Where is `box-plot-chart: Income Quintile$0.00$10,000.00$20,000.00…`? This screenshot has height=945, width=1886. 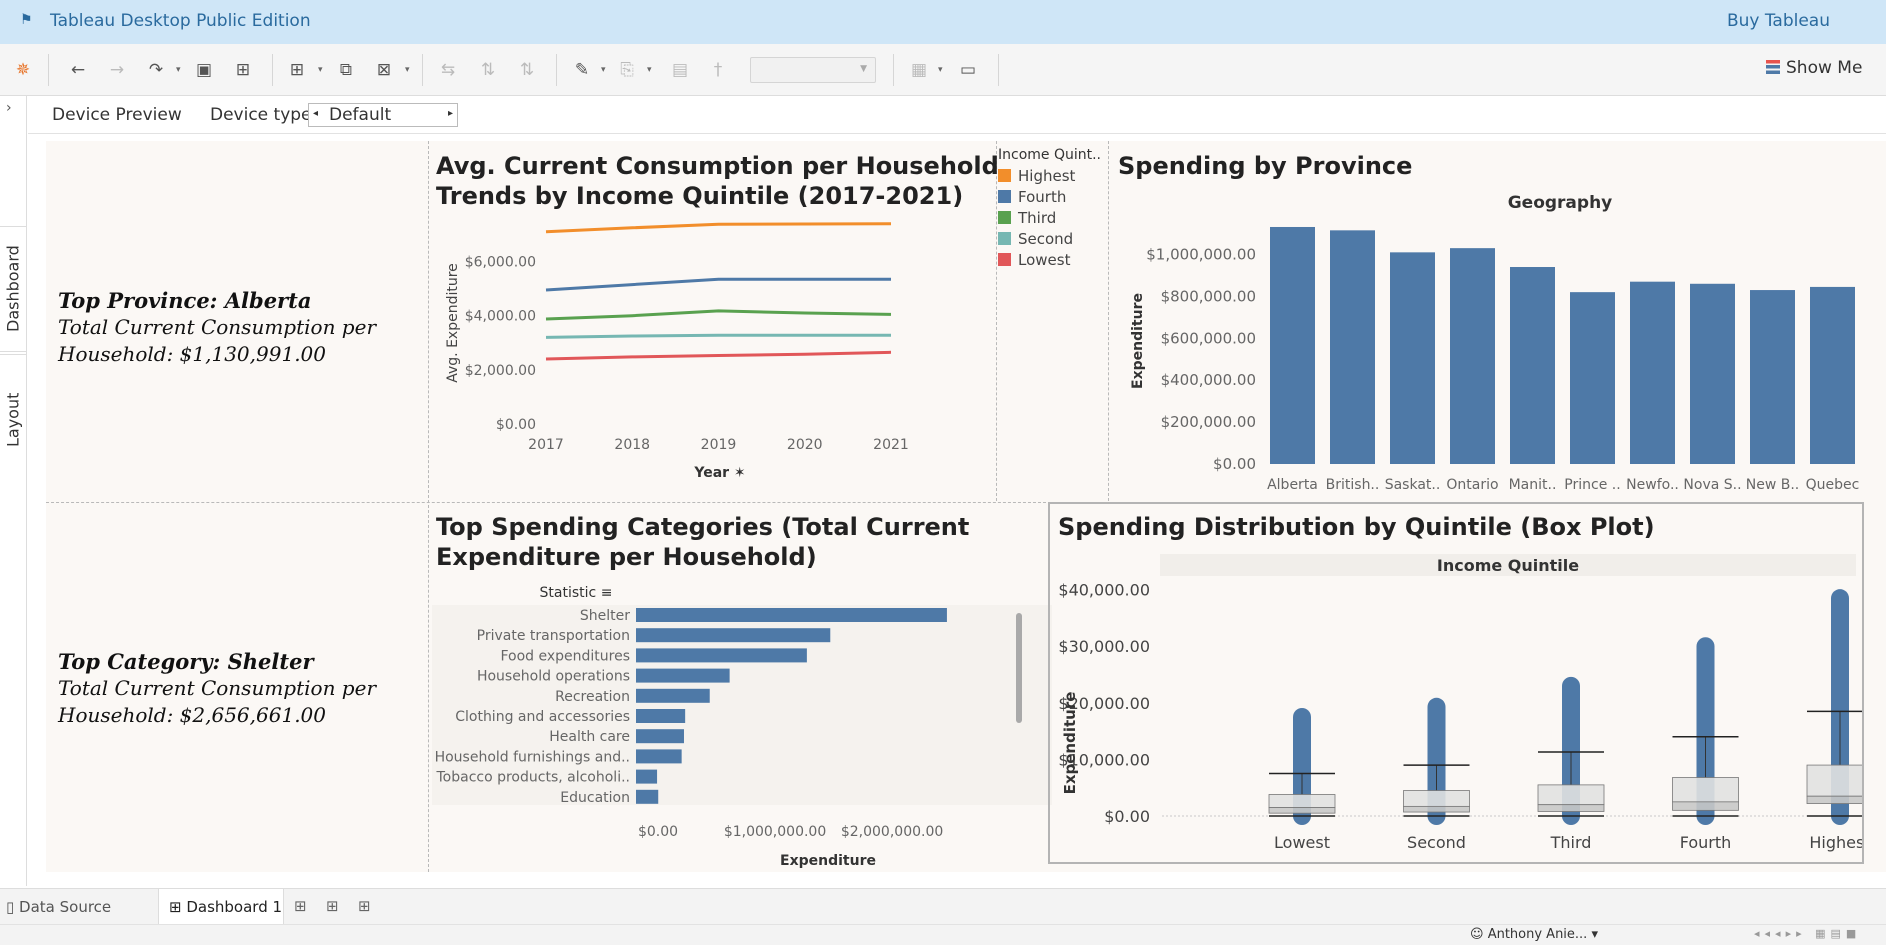 box-plot-chart: Income Quintile$0.00$10,000.00$20,000.00… is located at coordinates (1456, 704).